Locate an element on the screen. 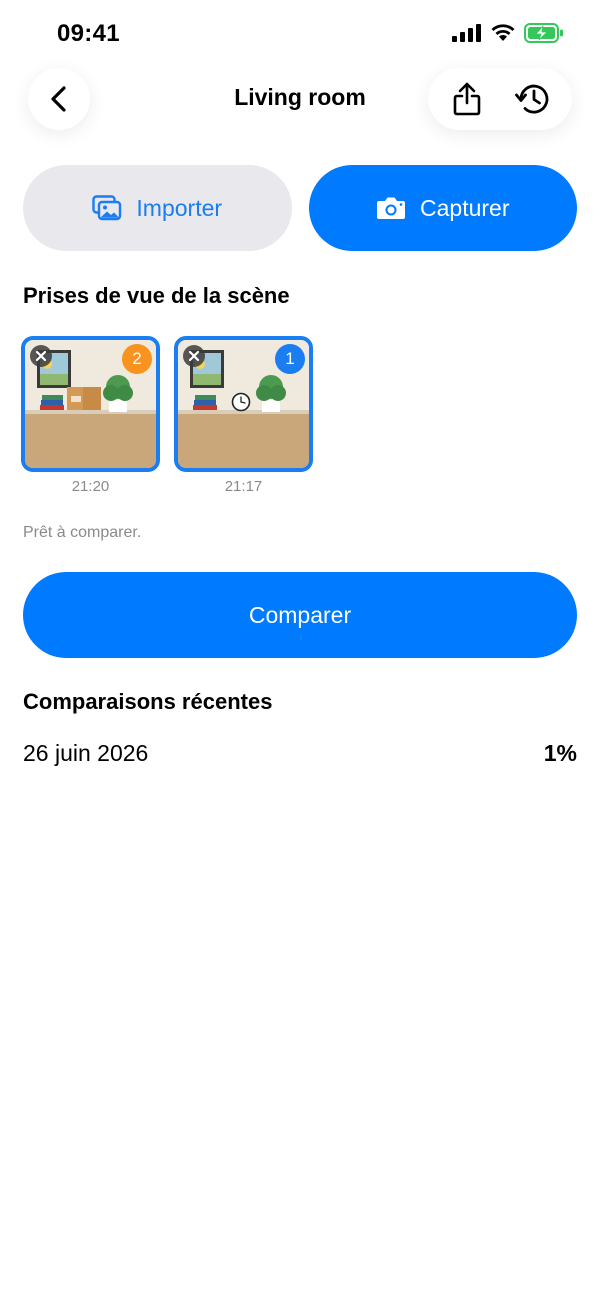  import-button: Importer is located at coordinates (157, 208).